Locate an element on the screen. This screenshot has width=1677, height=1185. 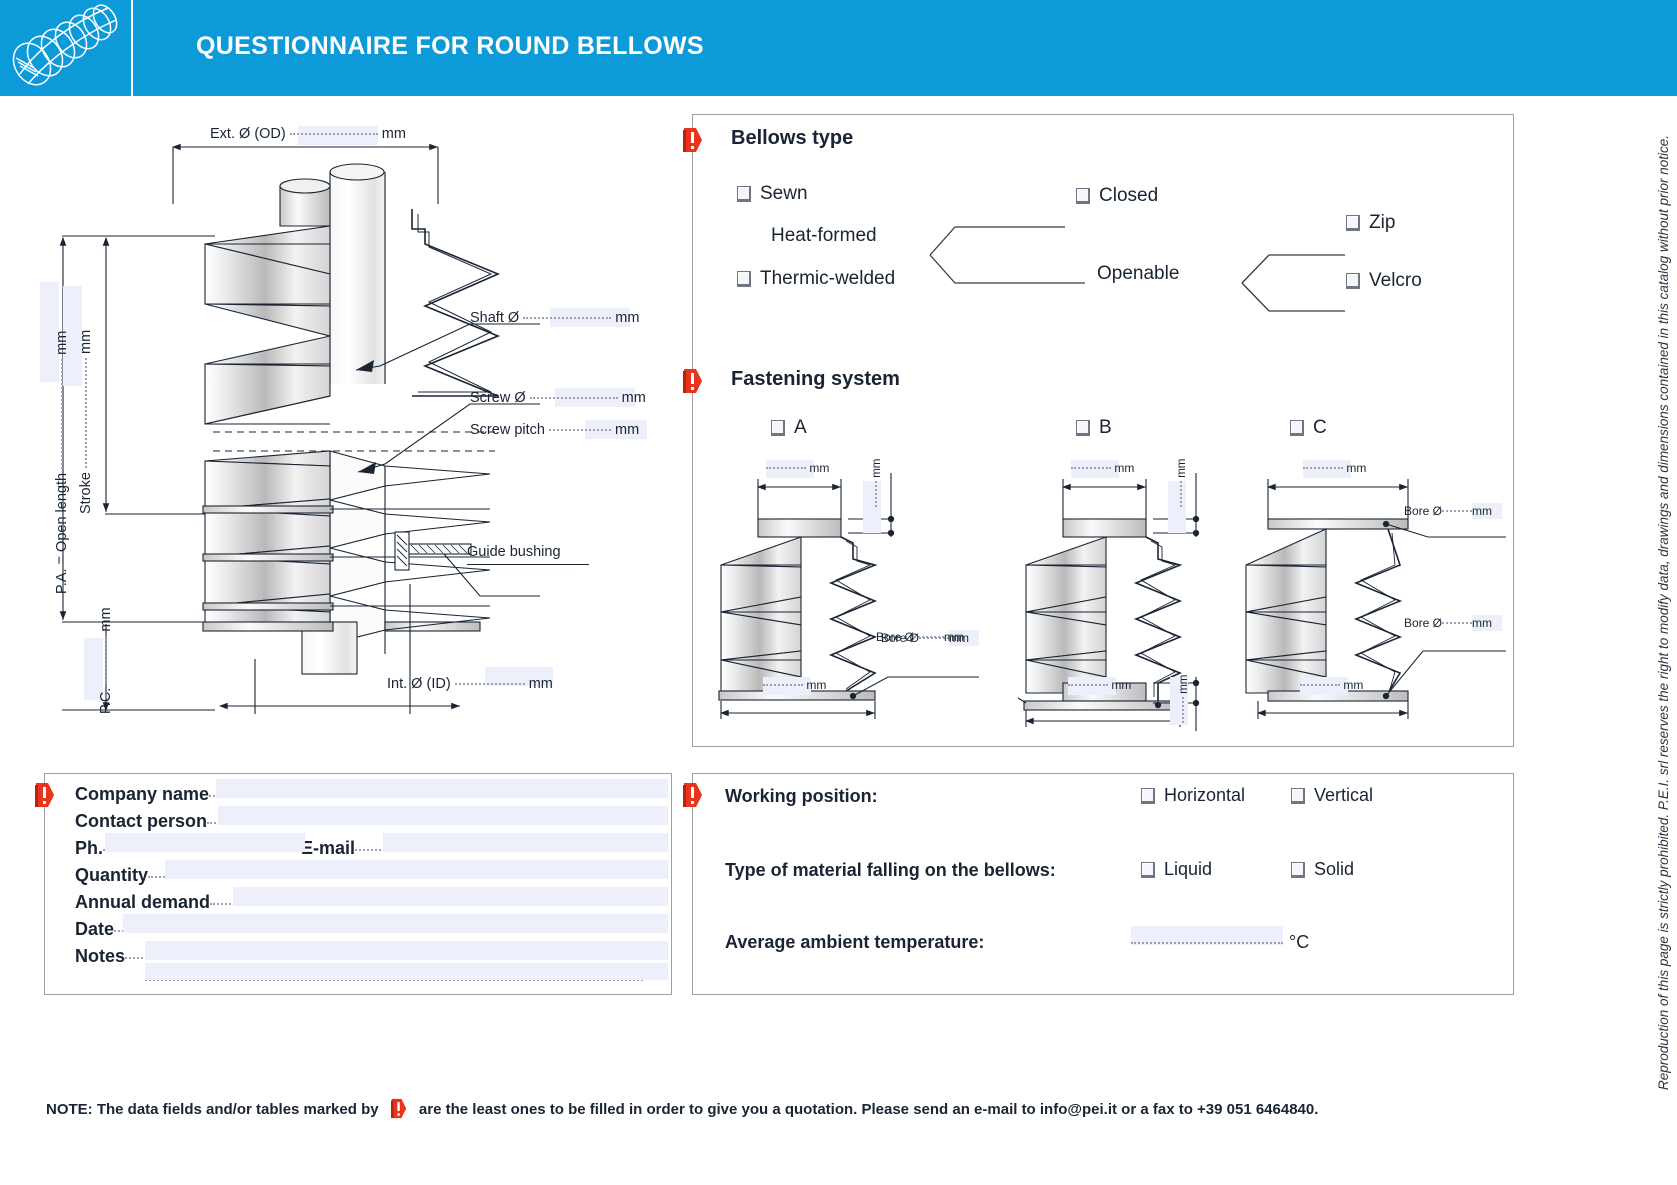
fill-contact-person is located at coordinates (443, 815).